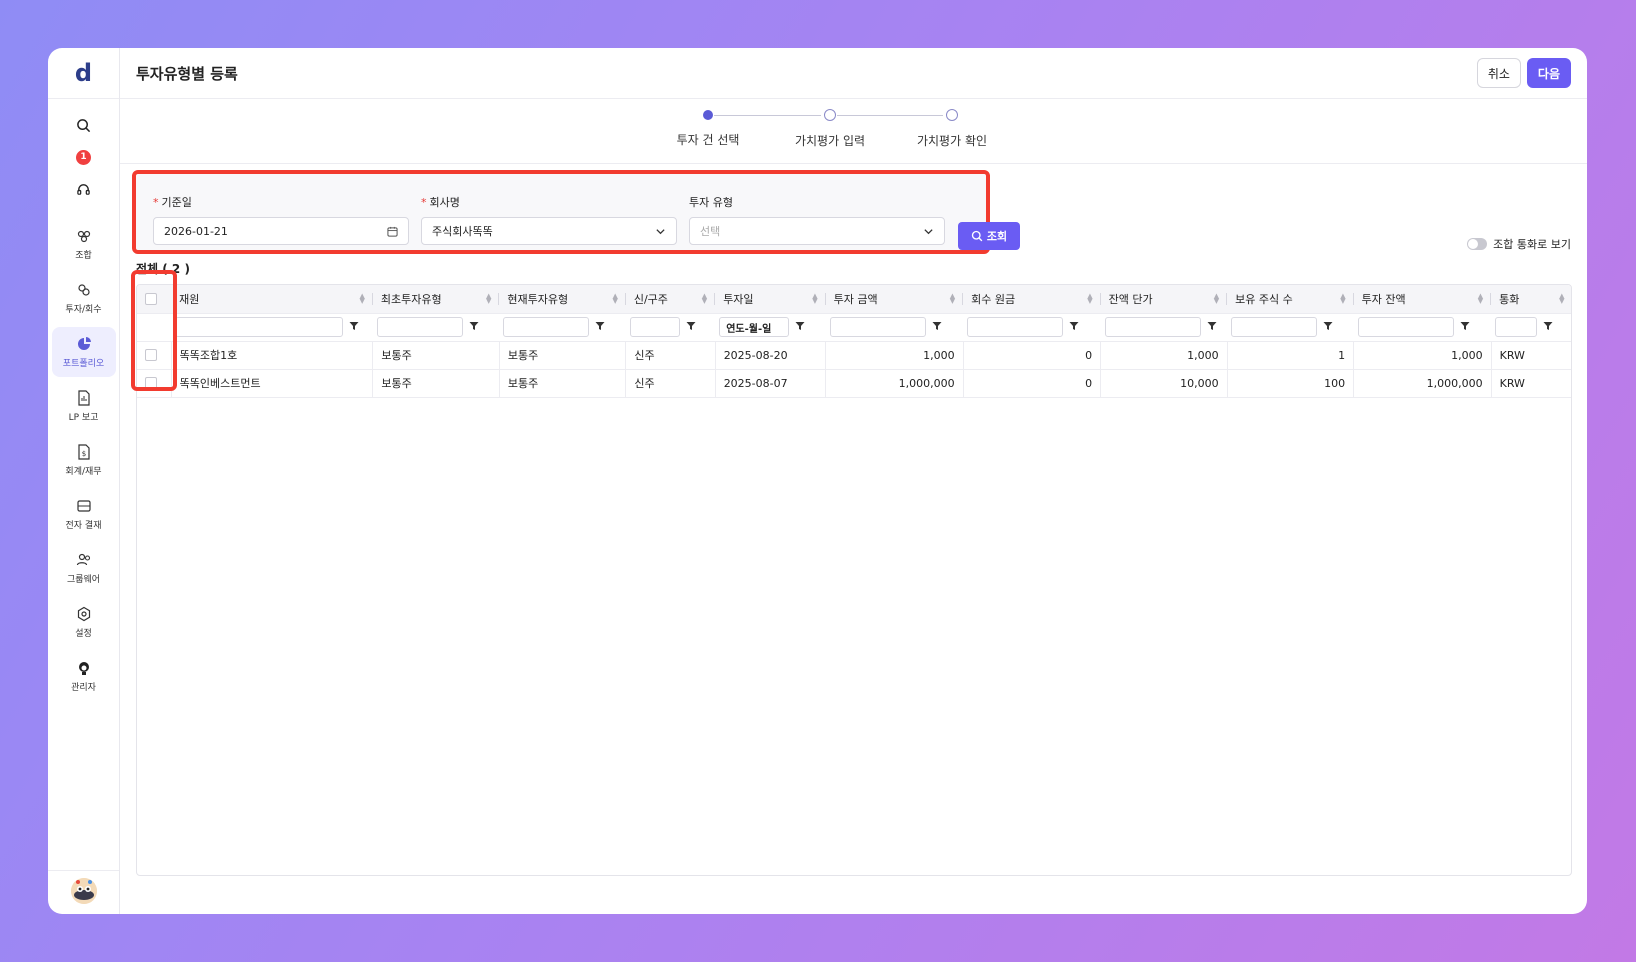  I want to click on sidebar-item-3: 포트폴리오, so click(83, 352).